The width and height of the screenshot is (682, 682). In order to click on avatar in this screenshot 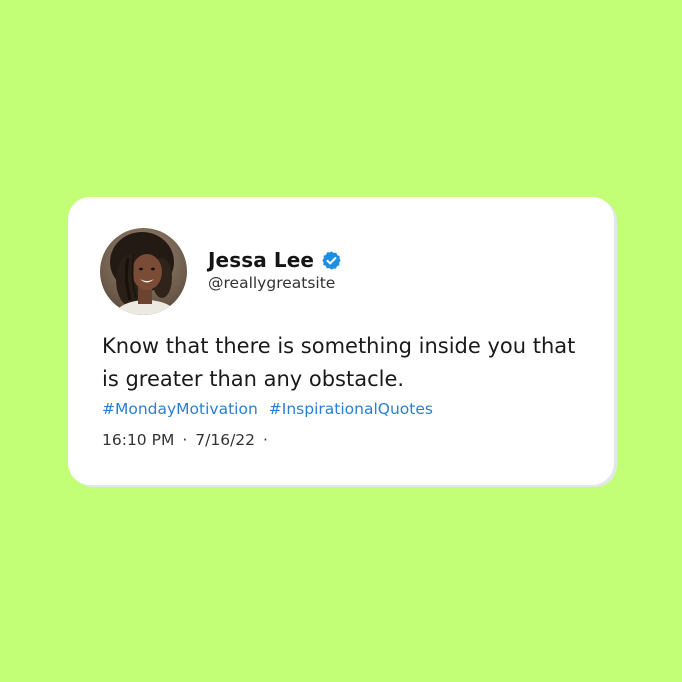, I will do `click(143, 271)`.